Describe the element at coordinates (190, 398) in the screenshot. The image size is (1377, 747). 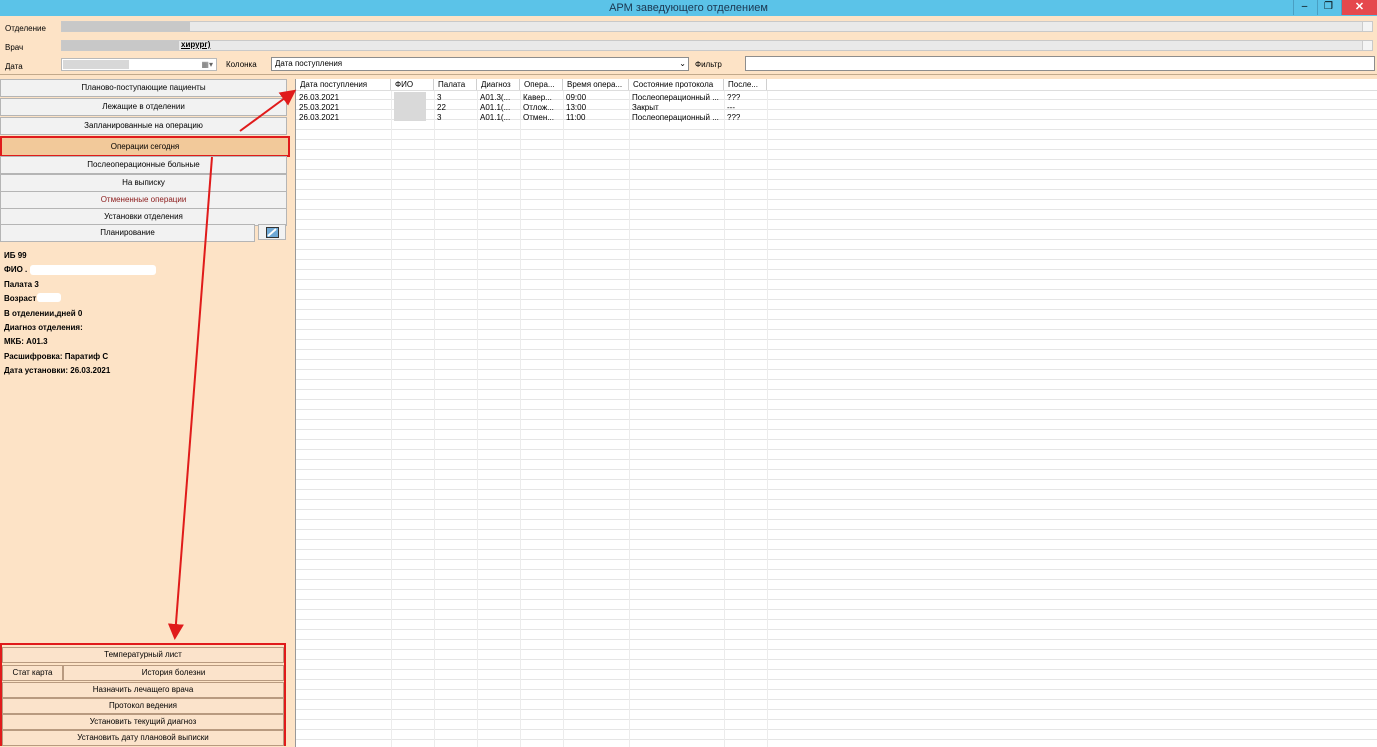
I see `arrow-to-actions` at that location.